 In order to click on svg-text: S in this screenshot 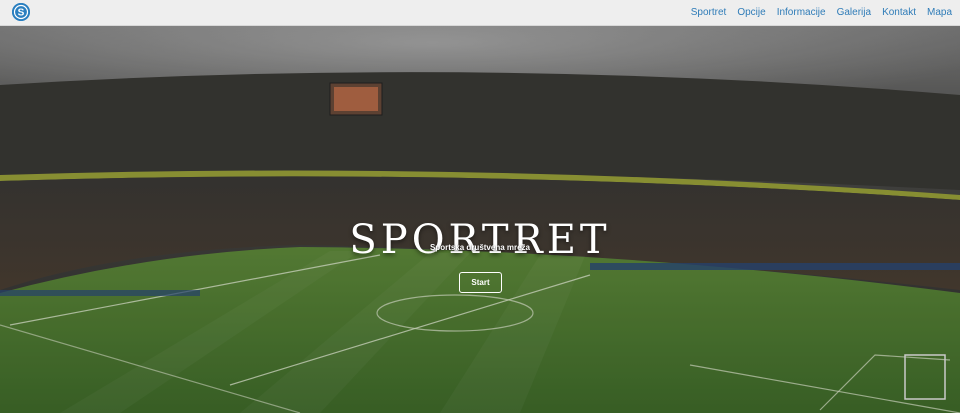, I will do `click(21, 13)`.